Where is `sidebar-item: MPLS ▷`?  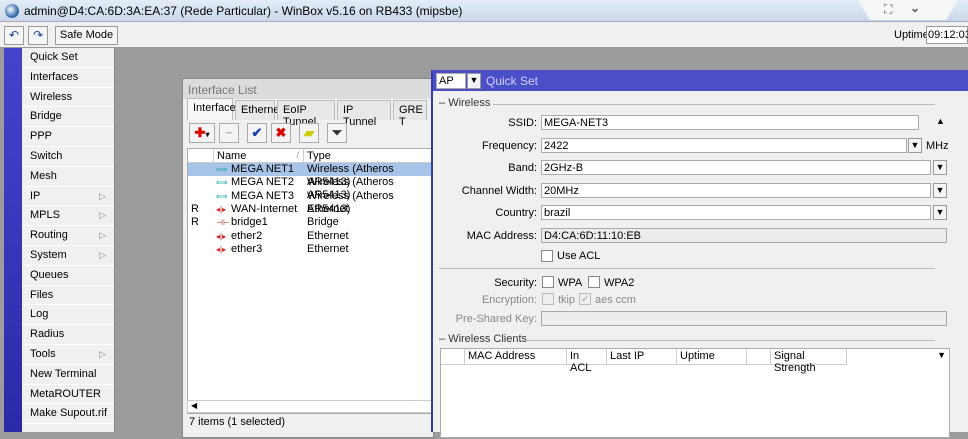
sidebar-item: MPLS ▷ is located at coordinates (68, 216).